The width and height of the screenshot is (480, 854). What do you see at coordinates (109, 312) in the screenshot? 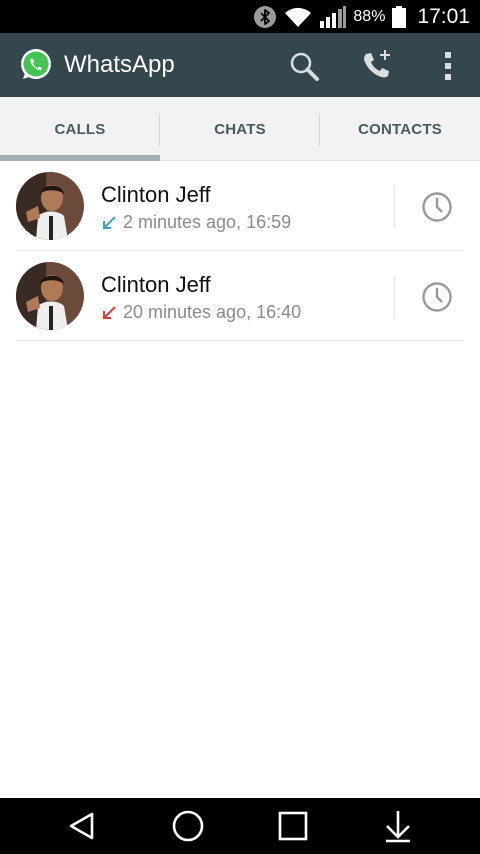
I see `missed-call-arrow-icon` at bounding box center [109, 312].